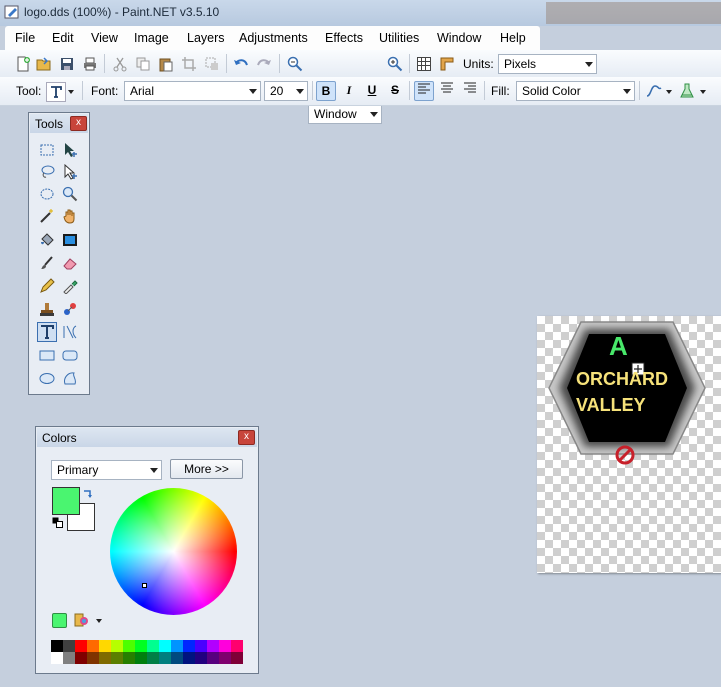 This screenshot has width=721, height=687. Describe the element at coordinates (459, 38) in the screenshot. I see `menu-window: Window` at that location.